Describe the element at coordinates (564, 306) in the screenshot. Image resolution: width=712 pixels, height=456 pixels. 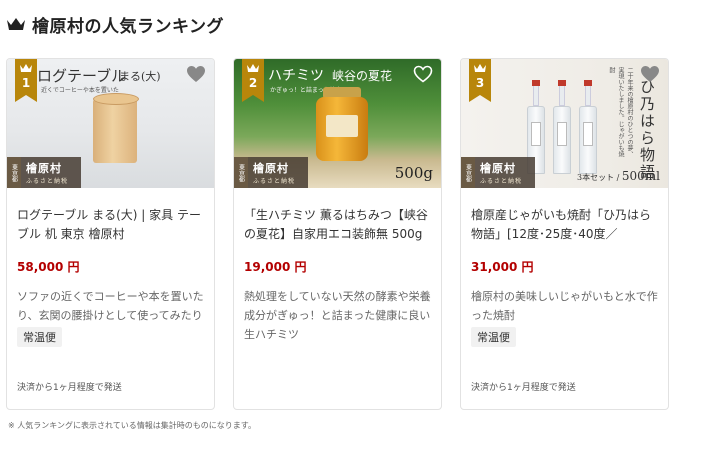
I see `product-description: 檜原村の美味しいじゃがいもと水で作った焼酎` at that location.